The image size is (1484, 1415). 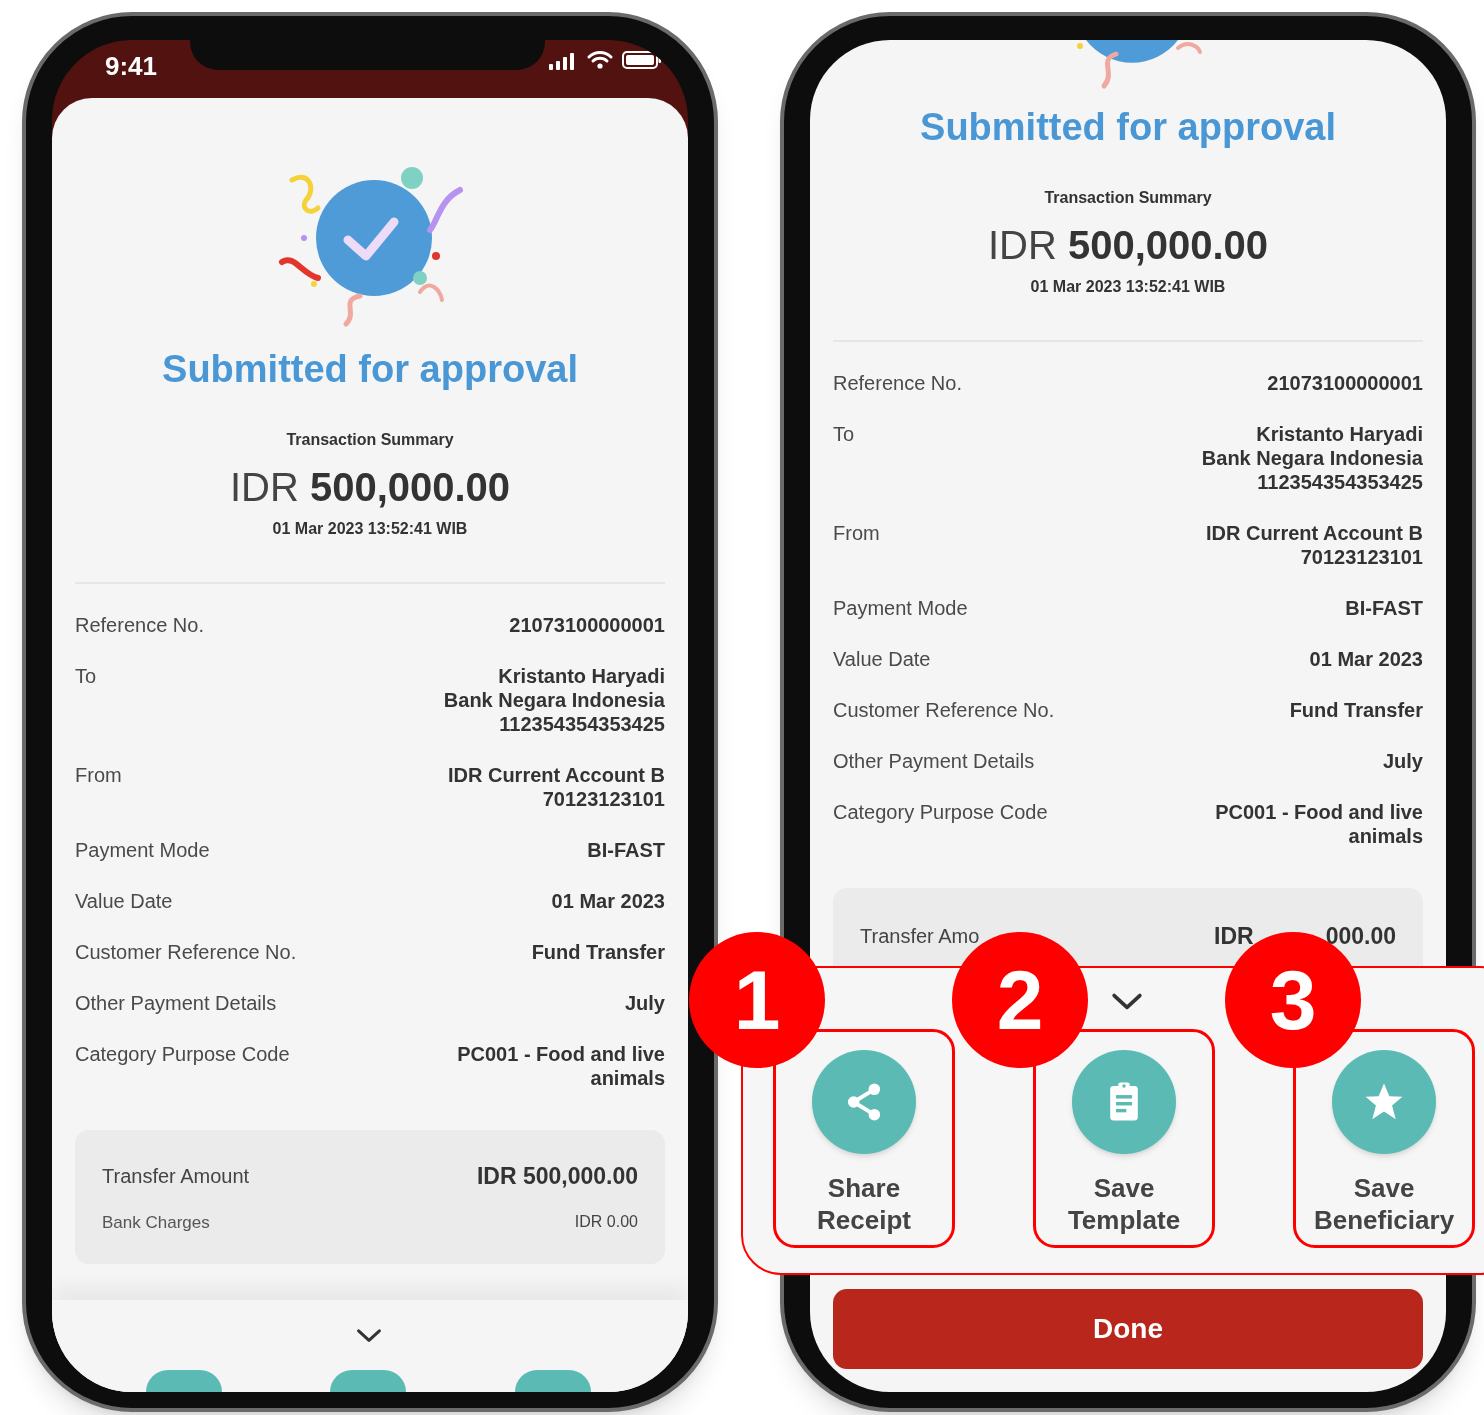 What do you see at coordinates (131, 66) in the screenshot?
I see `status-time: 9:41` at bounding box center [131, 66].